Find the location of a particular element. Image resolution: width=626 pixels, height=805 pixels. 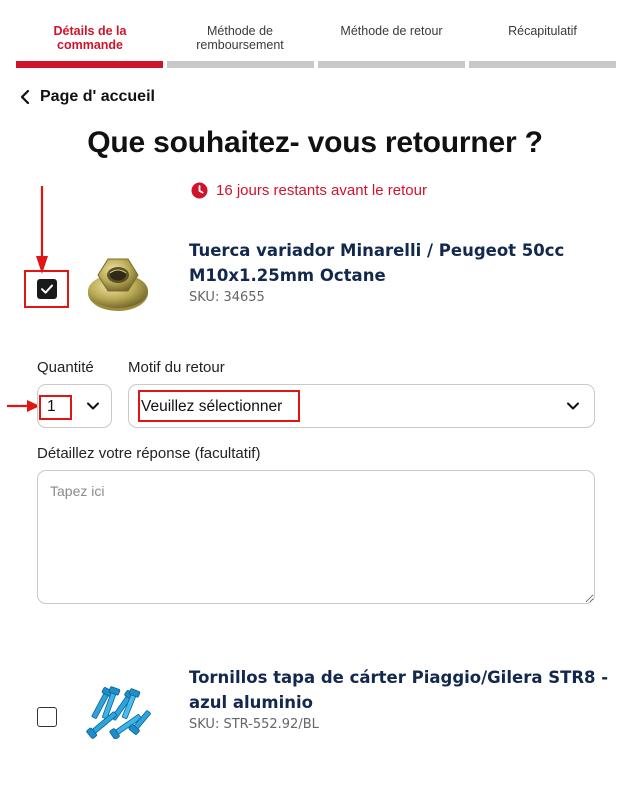

step-order-details: Détails de la commande is located at coordinates (89, 34).